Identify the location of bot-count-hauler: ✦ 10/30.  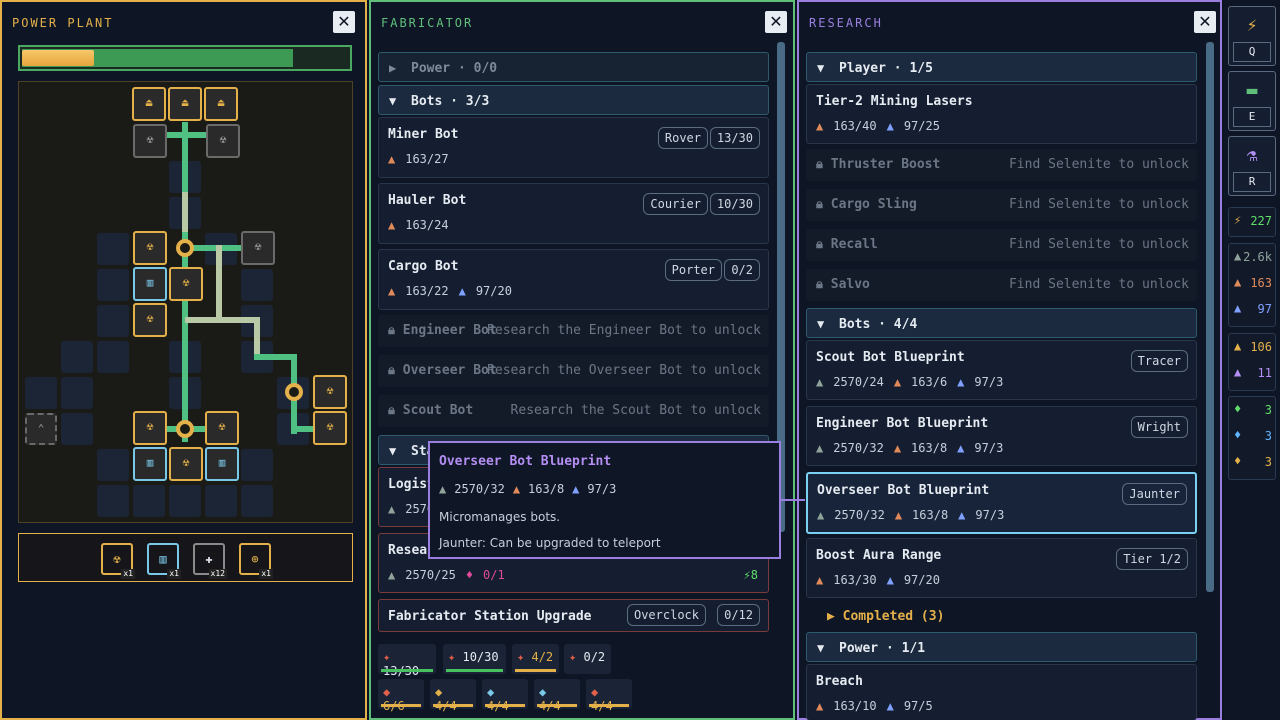
(474, 659).